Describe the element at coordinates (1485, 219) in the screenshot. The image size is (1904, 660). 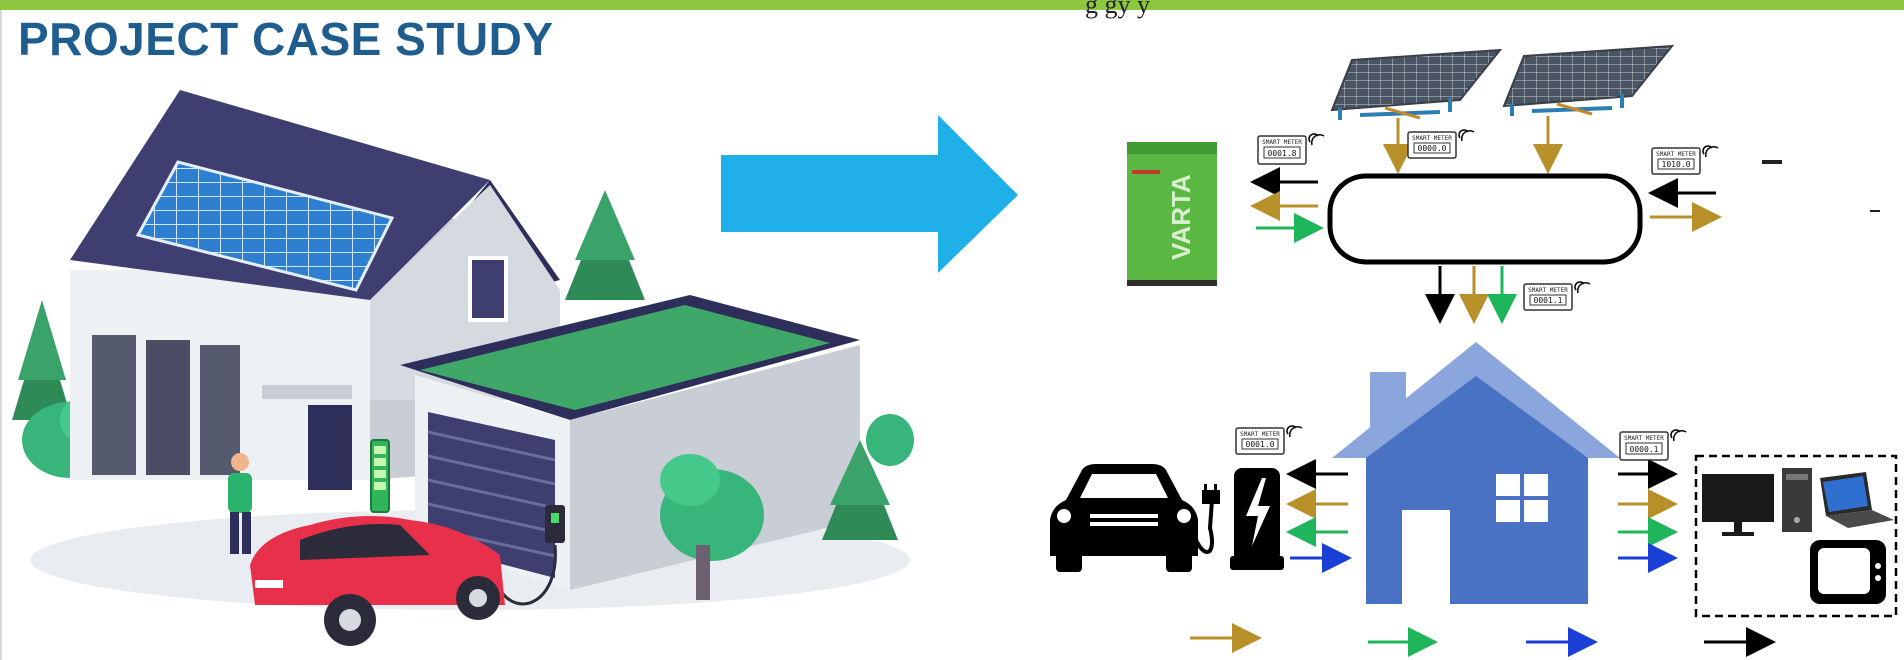
I see `energy-hub-icon` at that location.